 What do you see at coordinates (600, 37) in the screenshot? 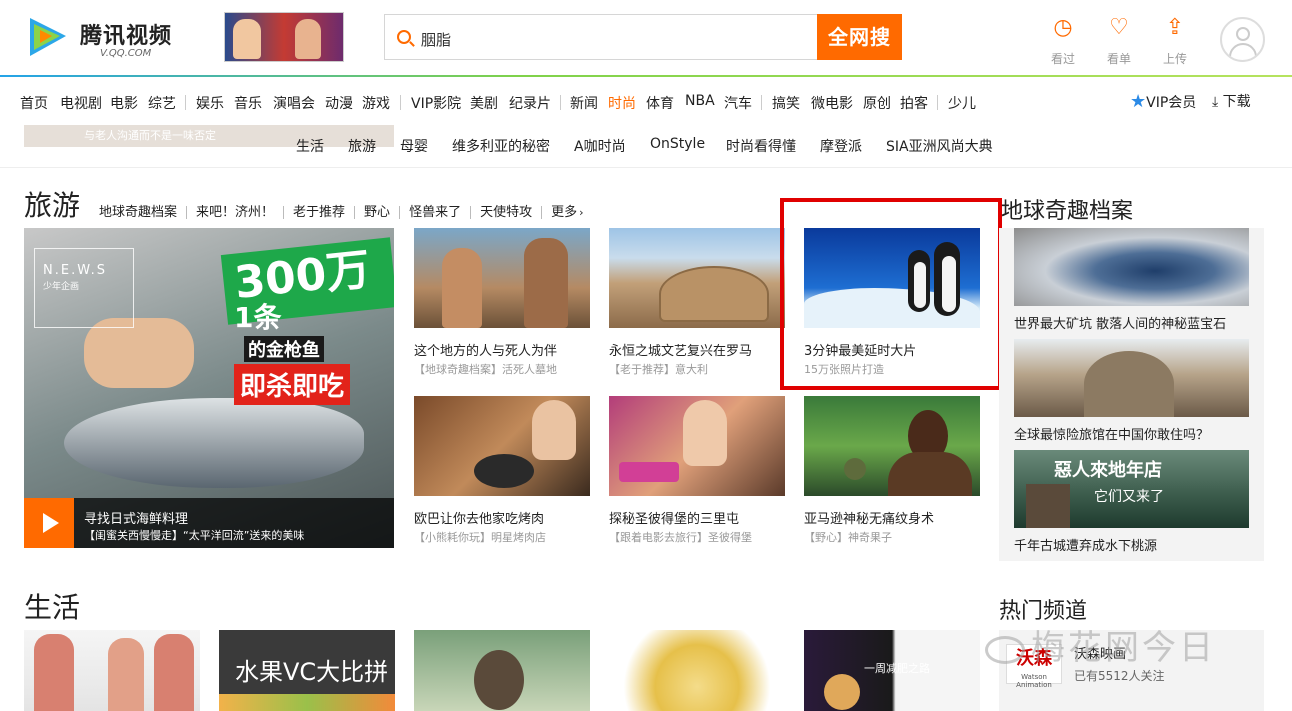
I see `search-input: 胭脂` at bounding box center [600, 37].